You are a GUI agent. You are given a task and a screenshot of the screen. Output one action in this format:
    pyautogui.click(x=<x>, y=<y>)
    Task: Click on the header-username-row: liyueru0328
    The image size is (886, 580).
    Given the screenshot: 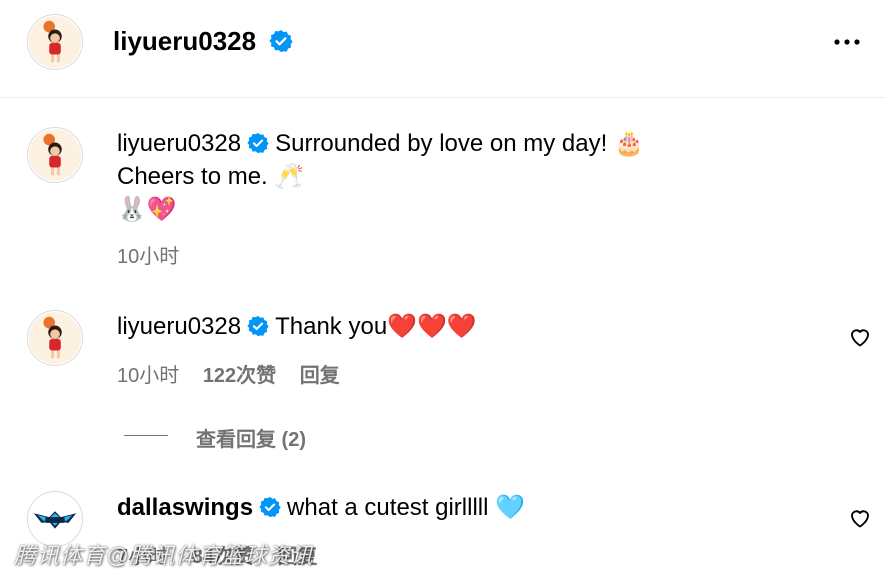 What is the action you would take?
    pyautogui.click(x=203, y=41)
    